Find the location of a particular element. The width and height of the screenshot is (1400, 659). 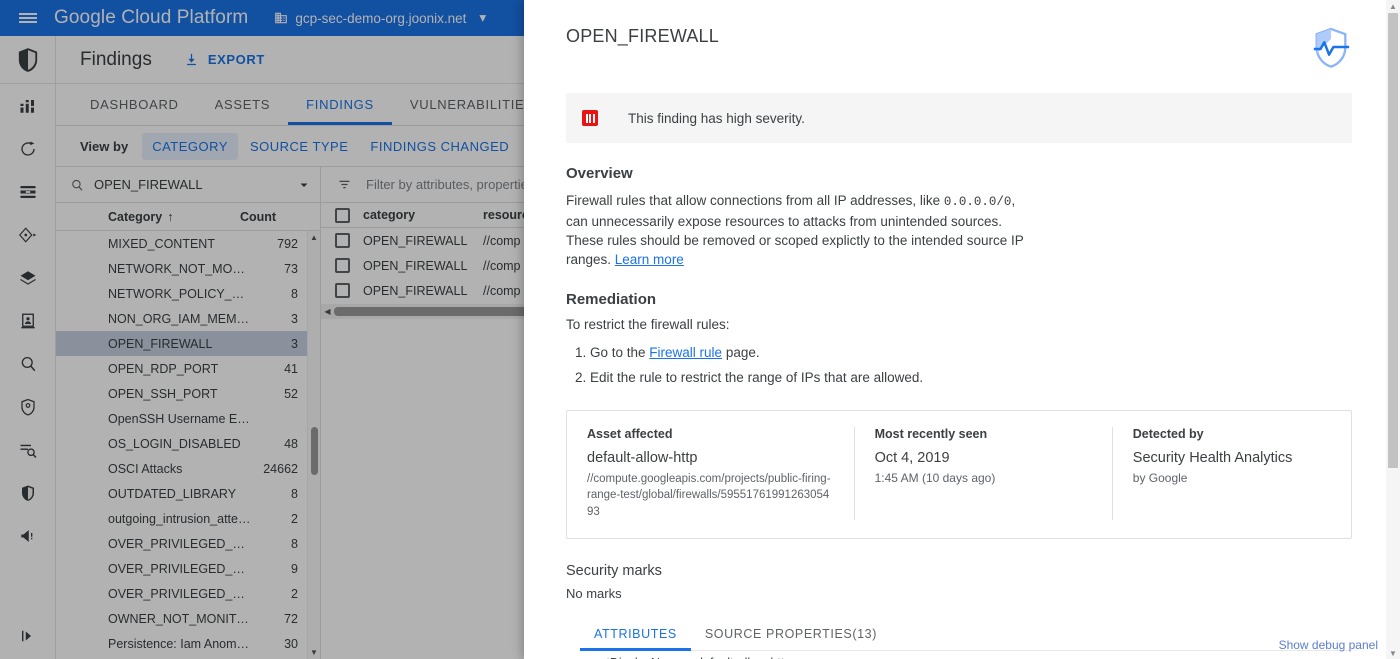

severity-text: This finding has high severity. is located at coordinates (716, 118).